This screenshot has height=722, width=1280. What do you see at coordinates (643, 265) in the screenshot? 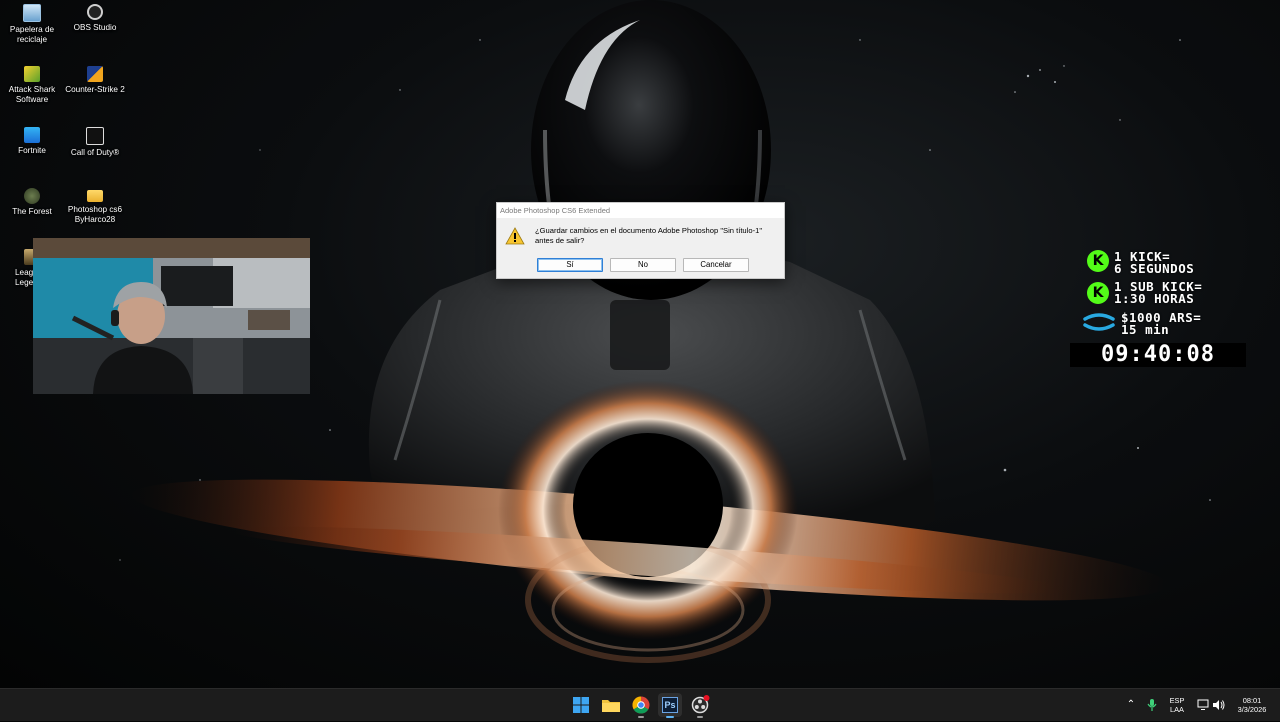
I see `no-button: No` at bounding box center [643, 265].